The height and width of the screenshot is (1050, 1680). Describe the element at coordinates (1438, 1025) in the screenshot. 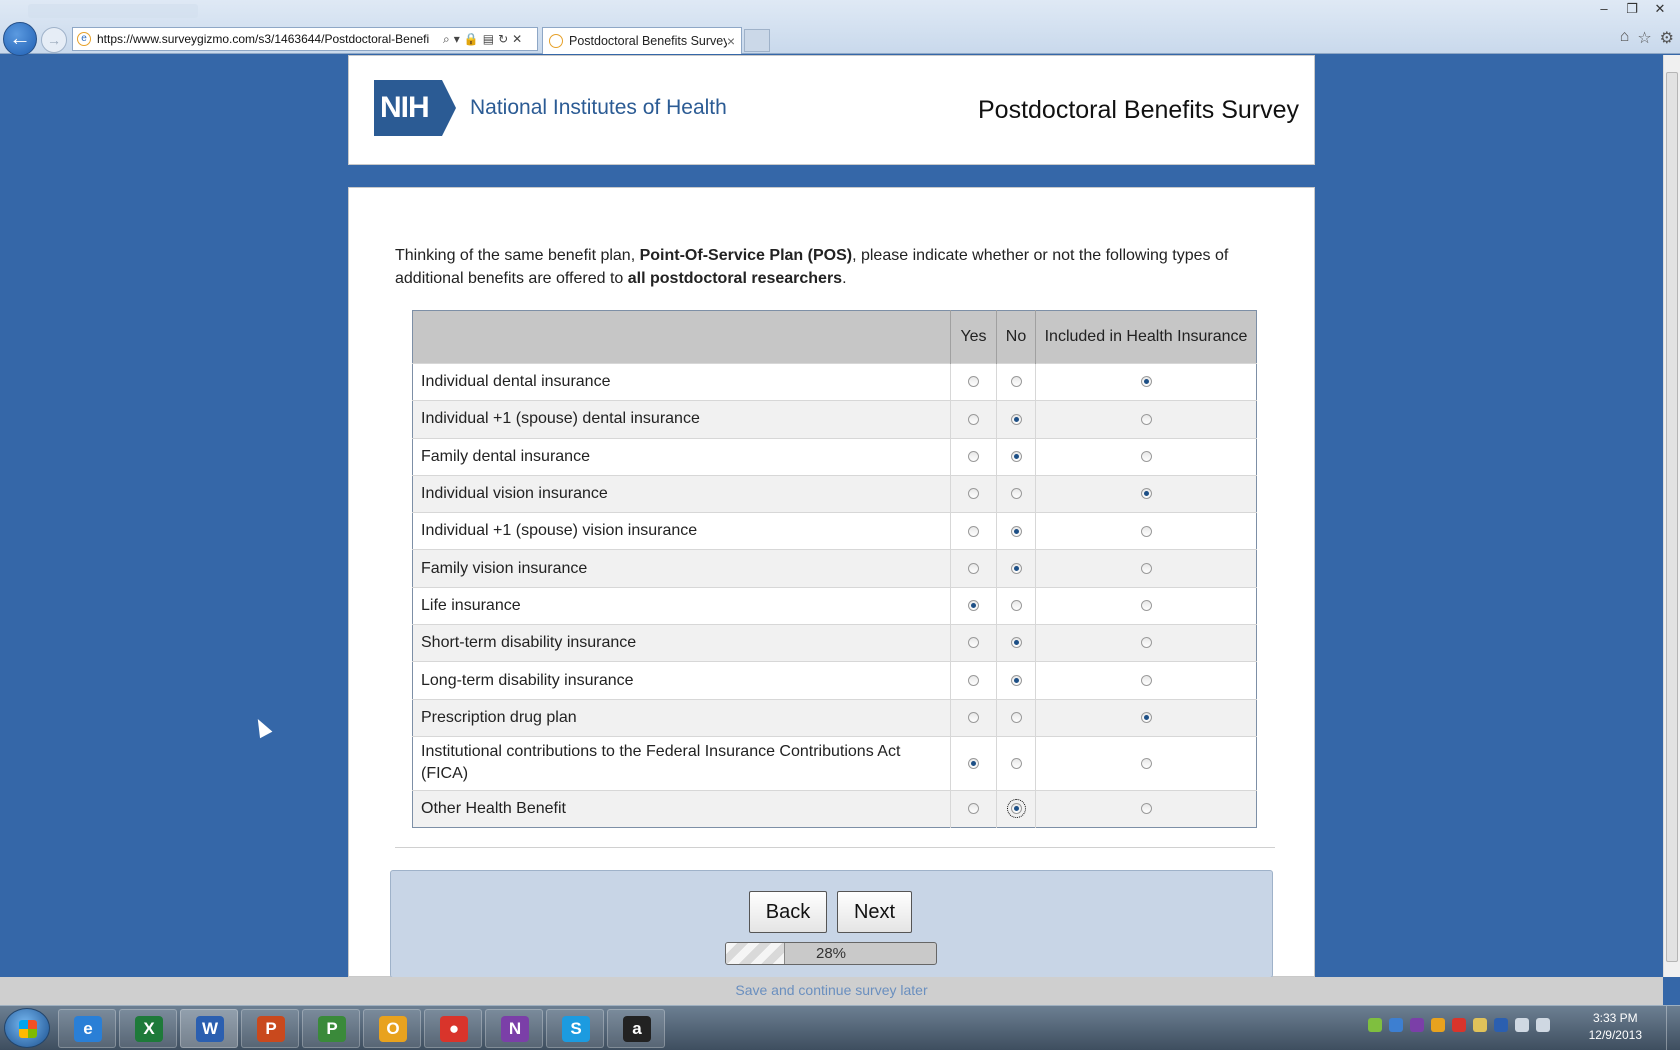

I see `tray-update-icon` at that location.